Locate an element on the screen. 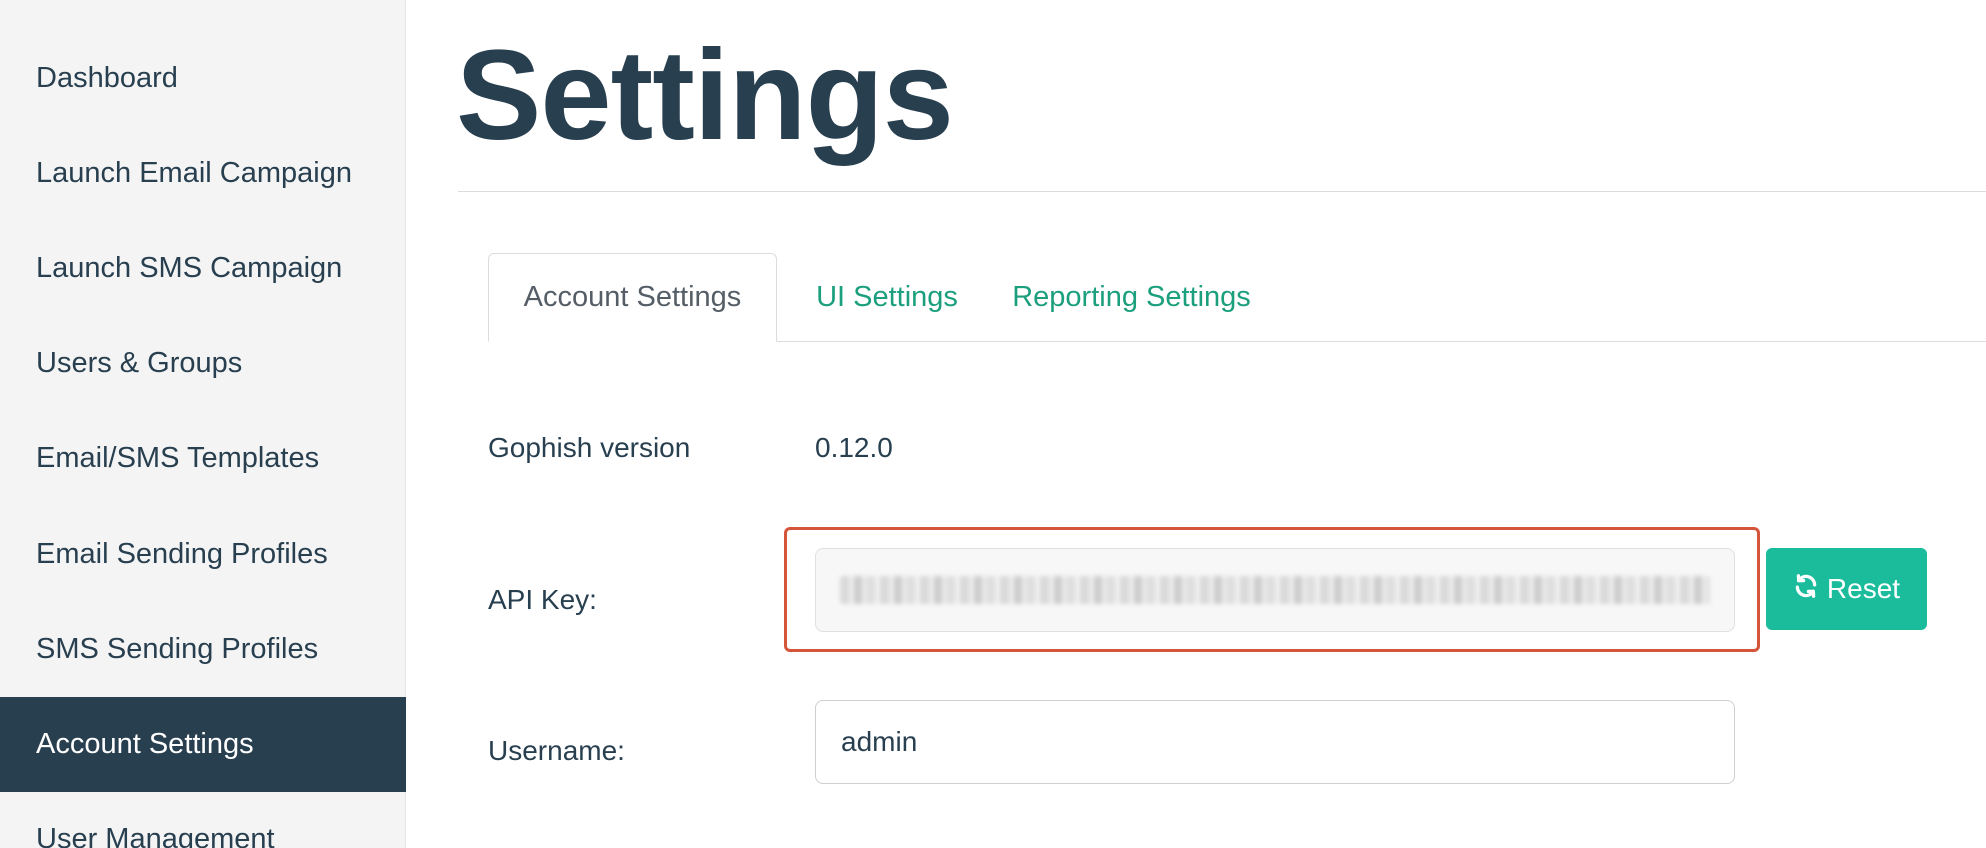  tab-label: Reporting Settings is located at coordinates (1131, 297).